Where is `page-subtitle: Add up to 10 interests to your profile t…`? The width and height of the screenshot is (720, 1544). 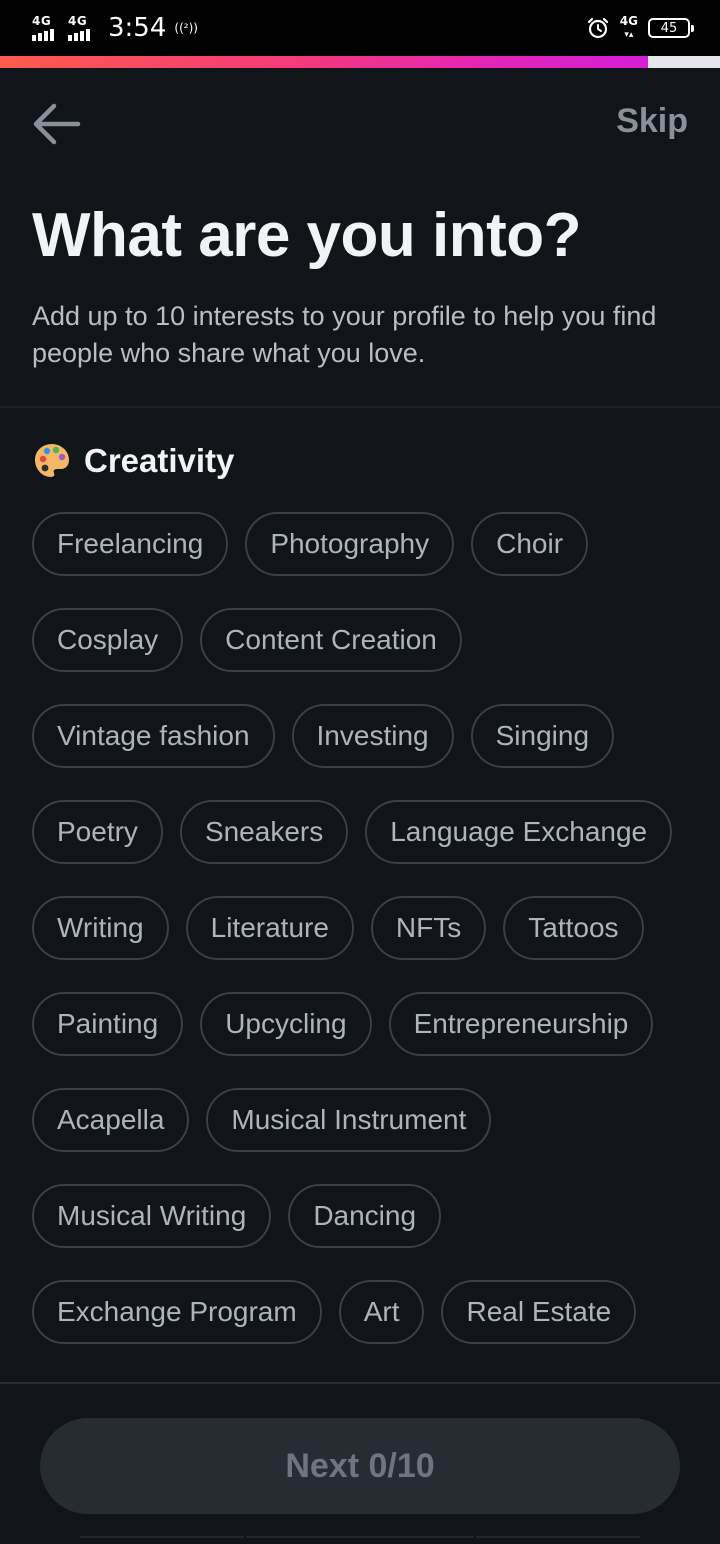 page-subtitle: Add up to 10 interests to your profile t… is located at coordinates (344, 334).